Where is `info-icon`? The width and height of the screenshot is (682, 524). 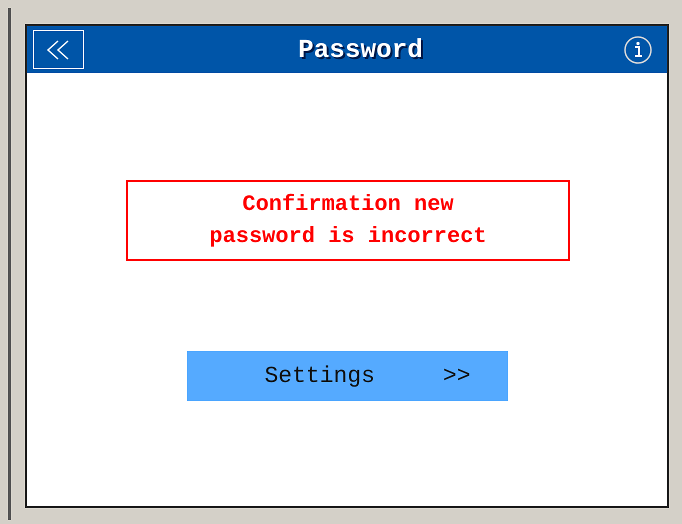 info-icon is located at coordinates (637, 49).